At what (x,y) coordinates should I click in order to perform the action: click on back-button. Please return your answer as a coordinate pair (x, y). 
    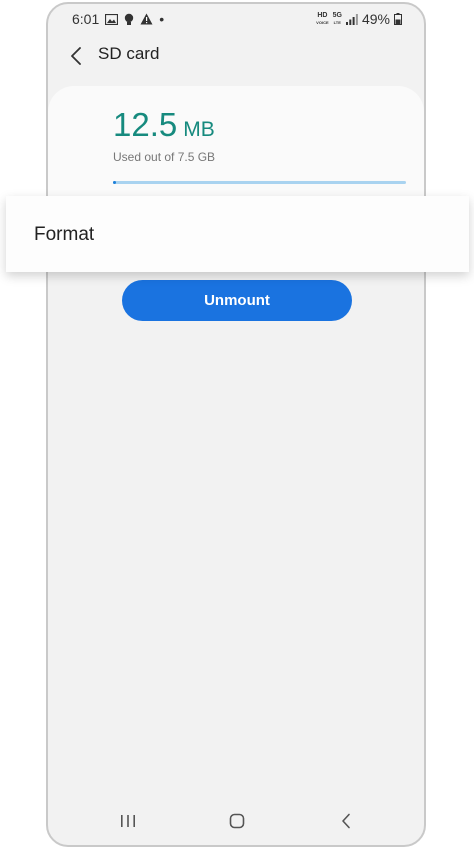
    Looking at the image, I should click on (76, 56).